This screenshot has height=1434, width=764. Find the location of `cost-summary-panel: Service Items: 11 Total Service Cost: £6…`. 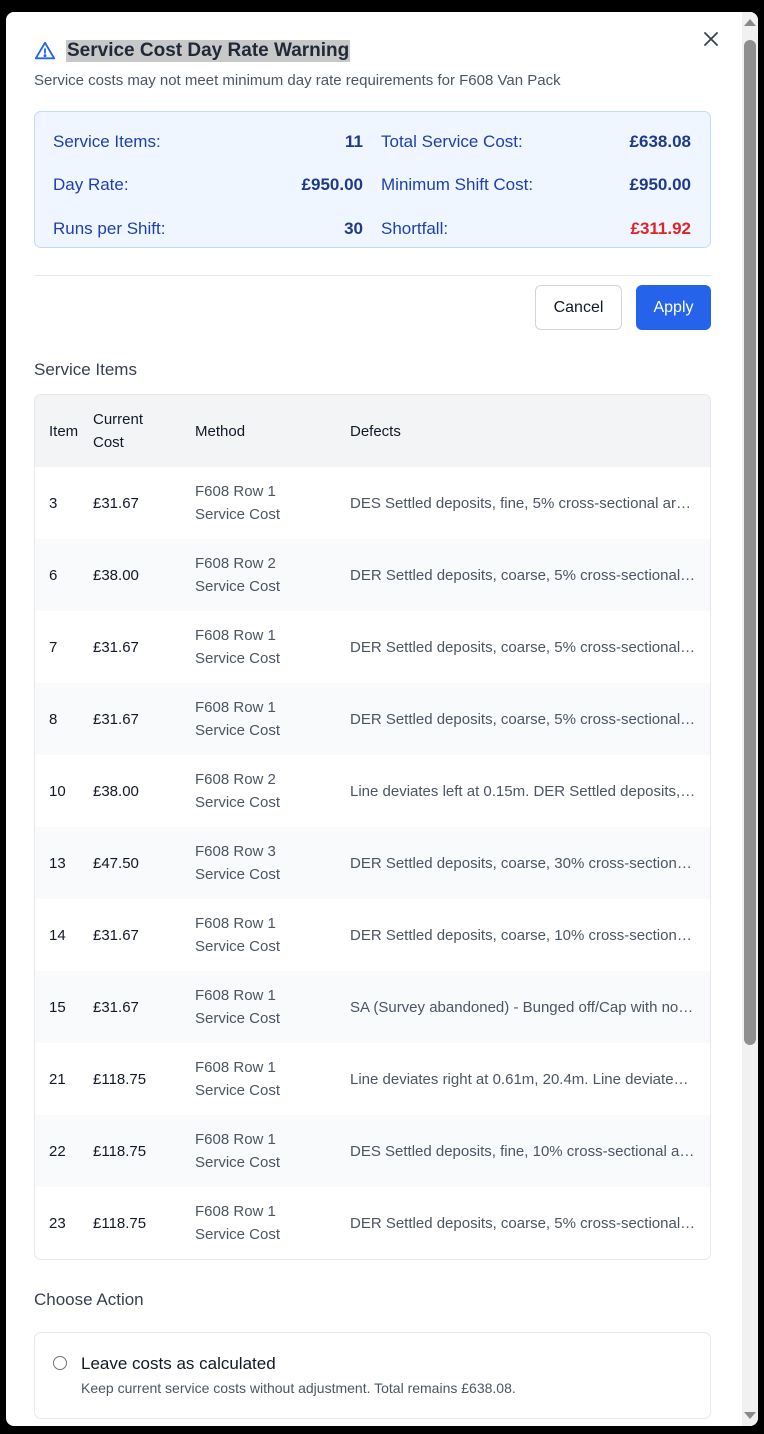

cost-summary-panel: Service Items: 11 Total Service Cost: £6… is located at coordinates (372, 179).